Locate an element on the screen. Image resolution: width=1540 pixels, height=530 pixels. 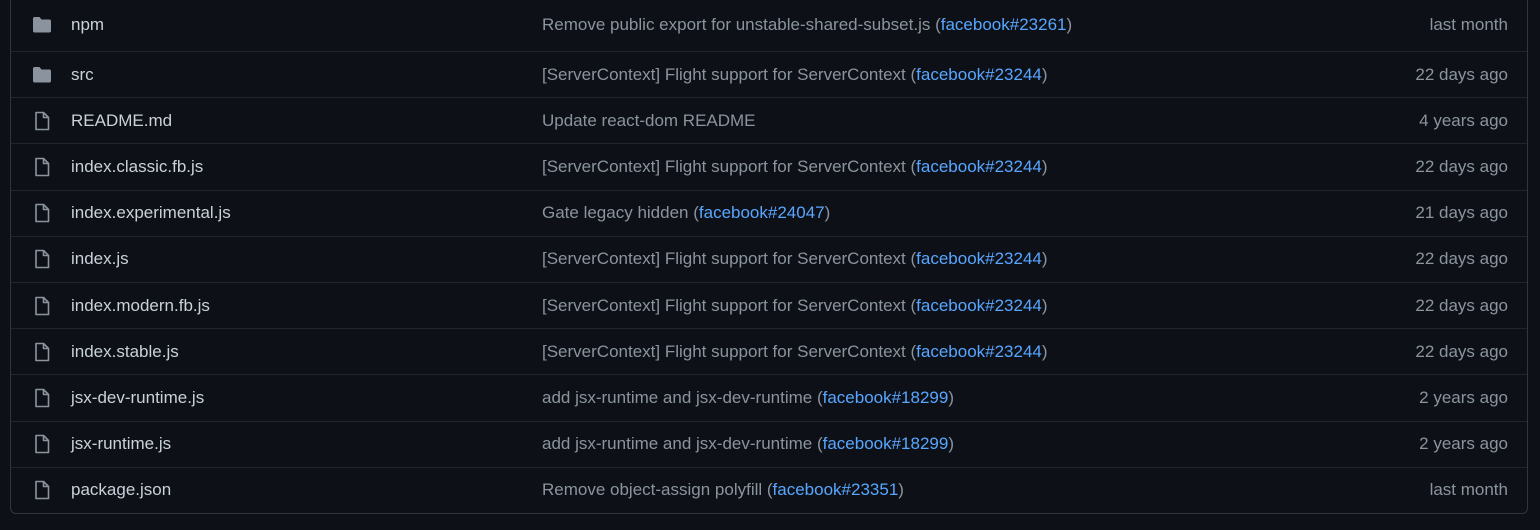
commit-age: 4 years ago is located at coordinates (1463, 121).